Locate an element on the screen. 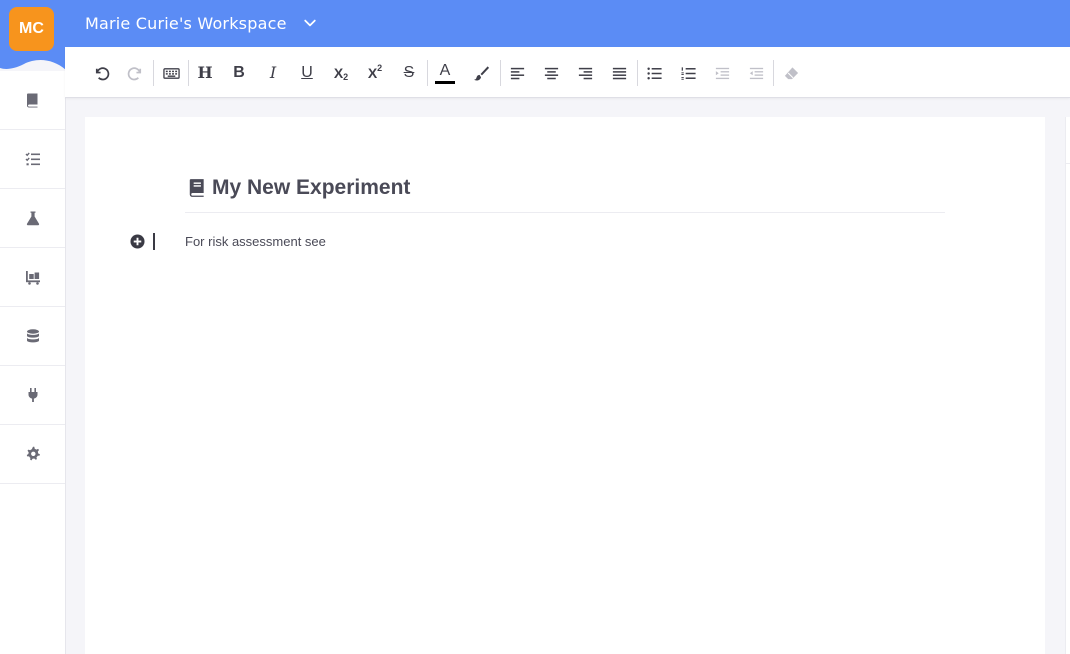 Image resolution: width=1070 pixels, height=654 pixels. sidebar-item-integrations is located at coordinates (32, 395).